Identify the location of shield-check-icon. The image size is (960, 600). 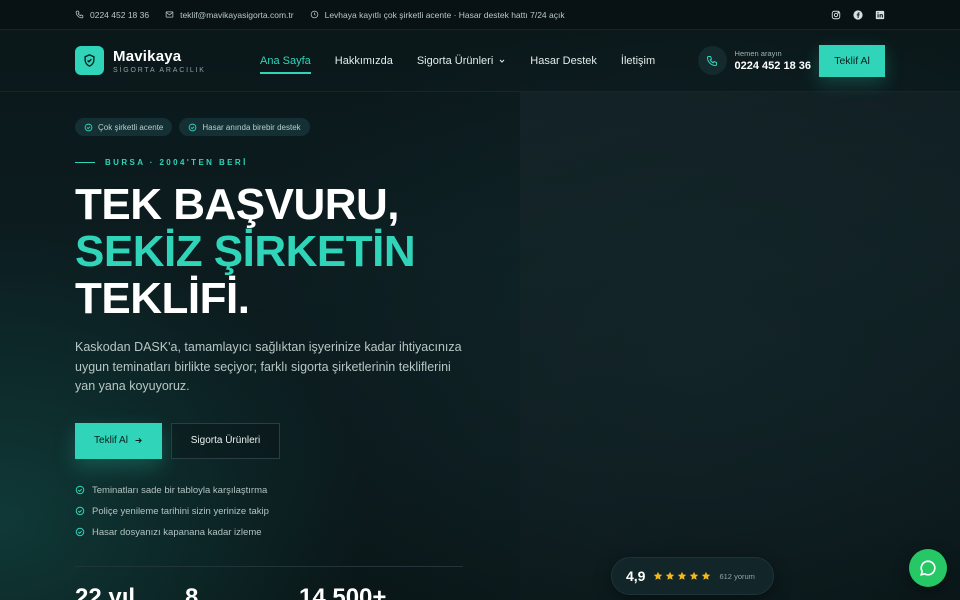
(89, 60).